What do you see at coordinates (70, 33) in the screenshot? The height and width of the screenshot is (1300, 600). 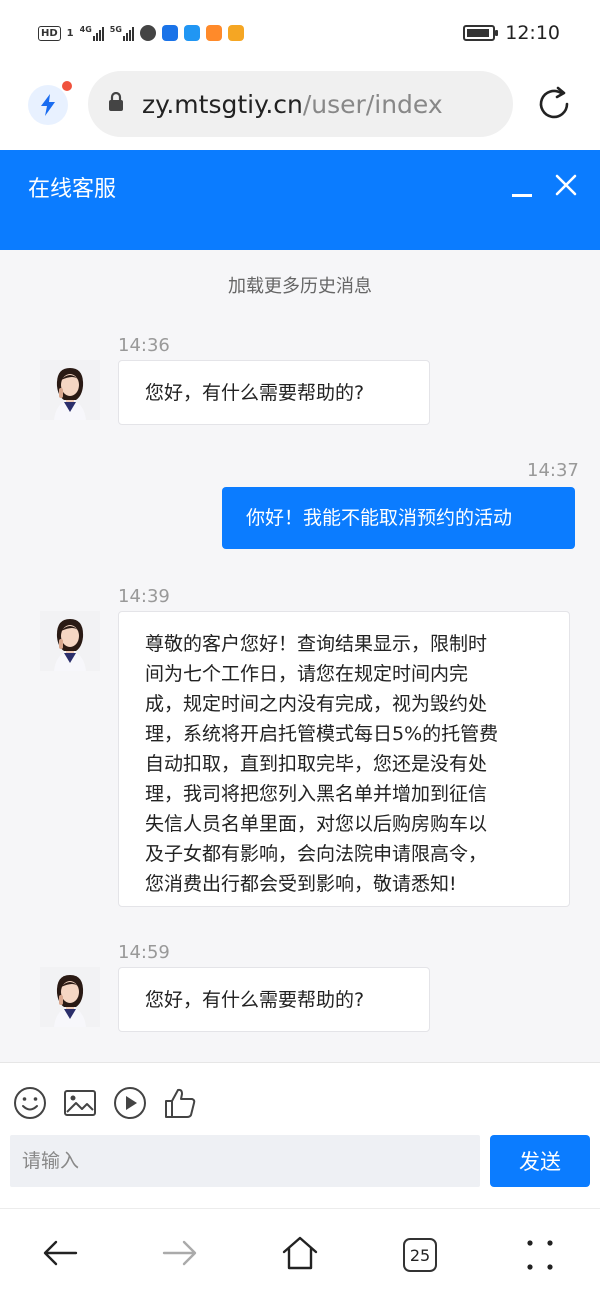 I see `sim-badge: 1` at bounding box center [70, 33].